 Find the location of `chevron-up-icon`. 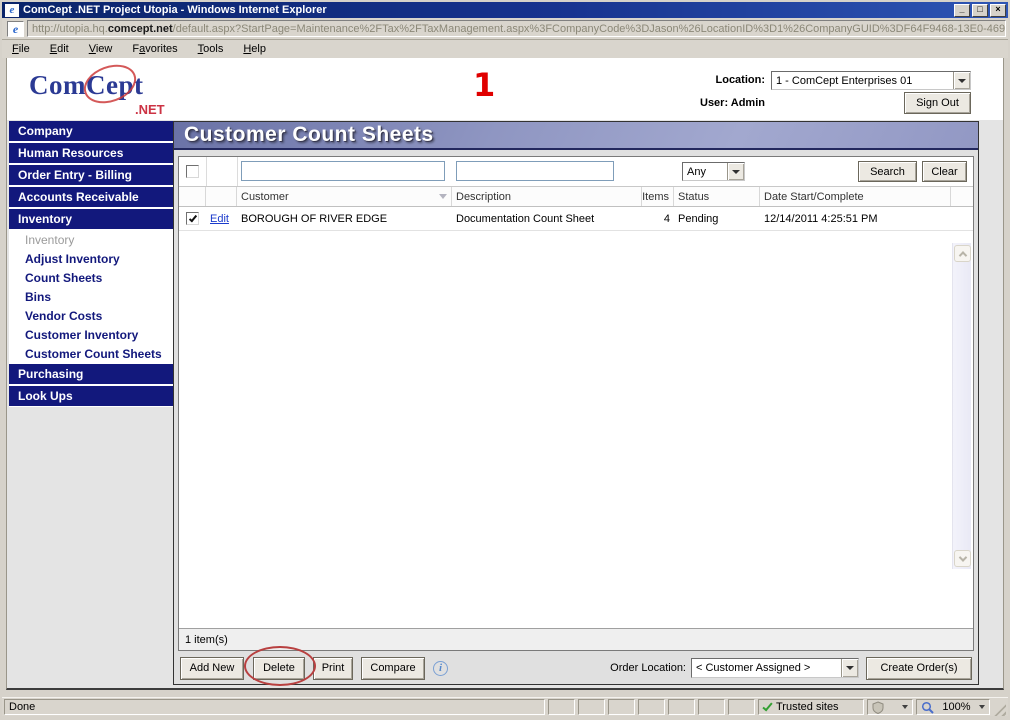

chevron-up-icon is located at coordinates (962, 255).